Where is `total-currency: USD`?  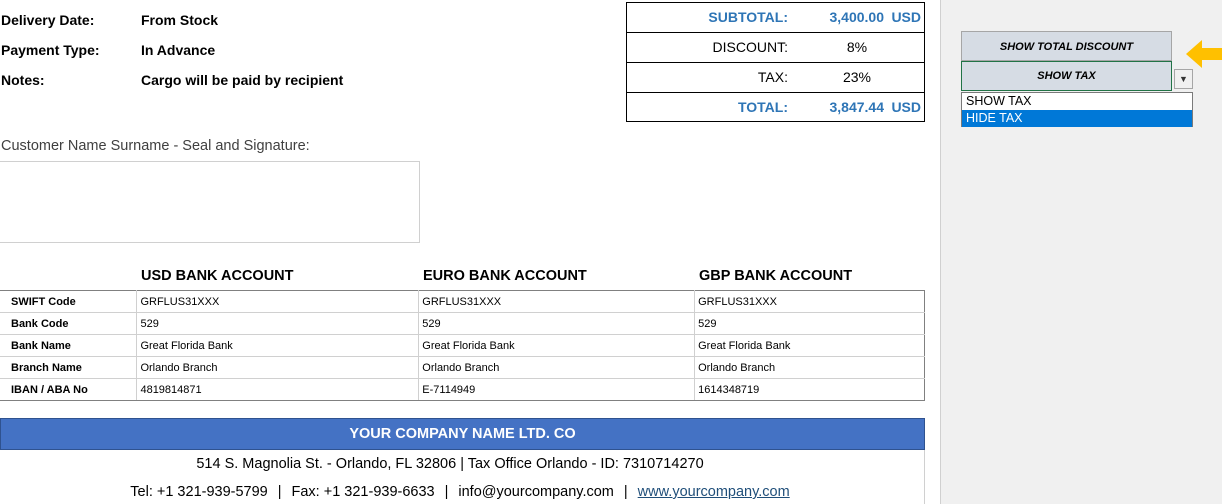 total-currency: USD is located at coordinates (906, 107).